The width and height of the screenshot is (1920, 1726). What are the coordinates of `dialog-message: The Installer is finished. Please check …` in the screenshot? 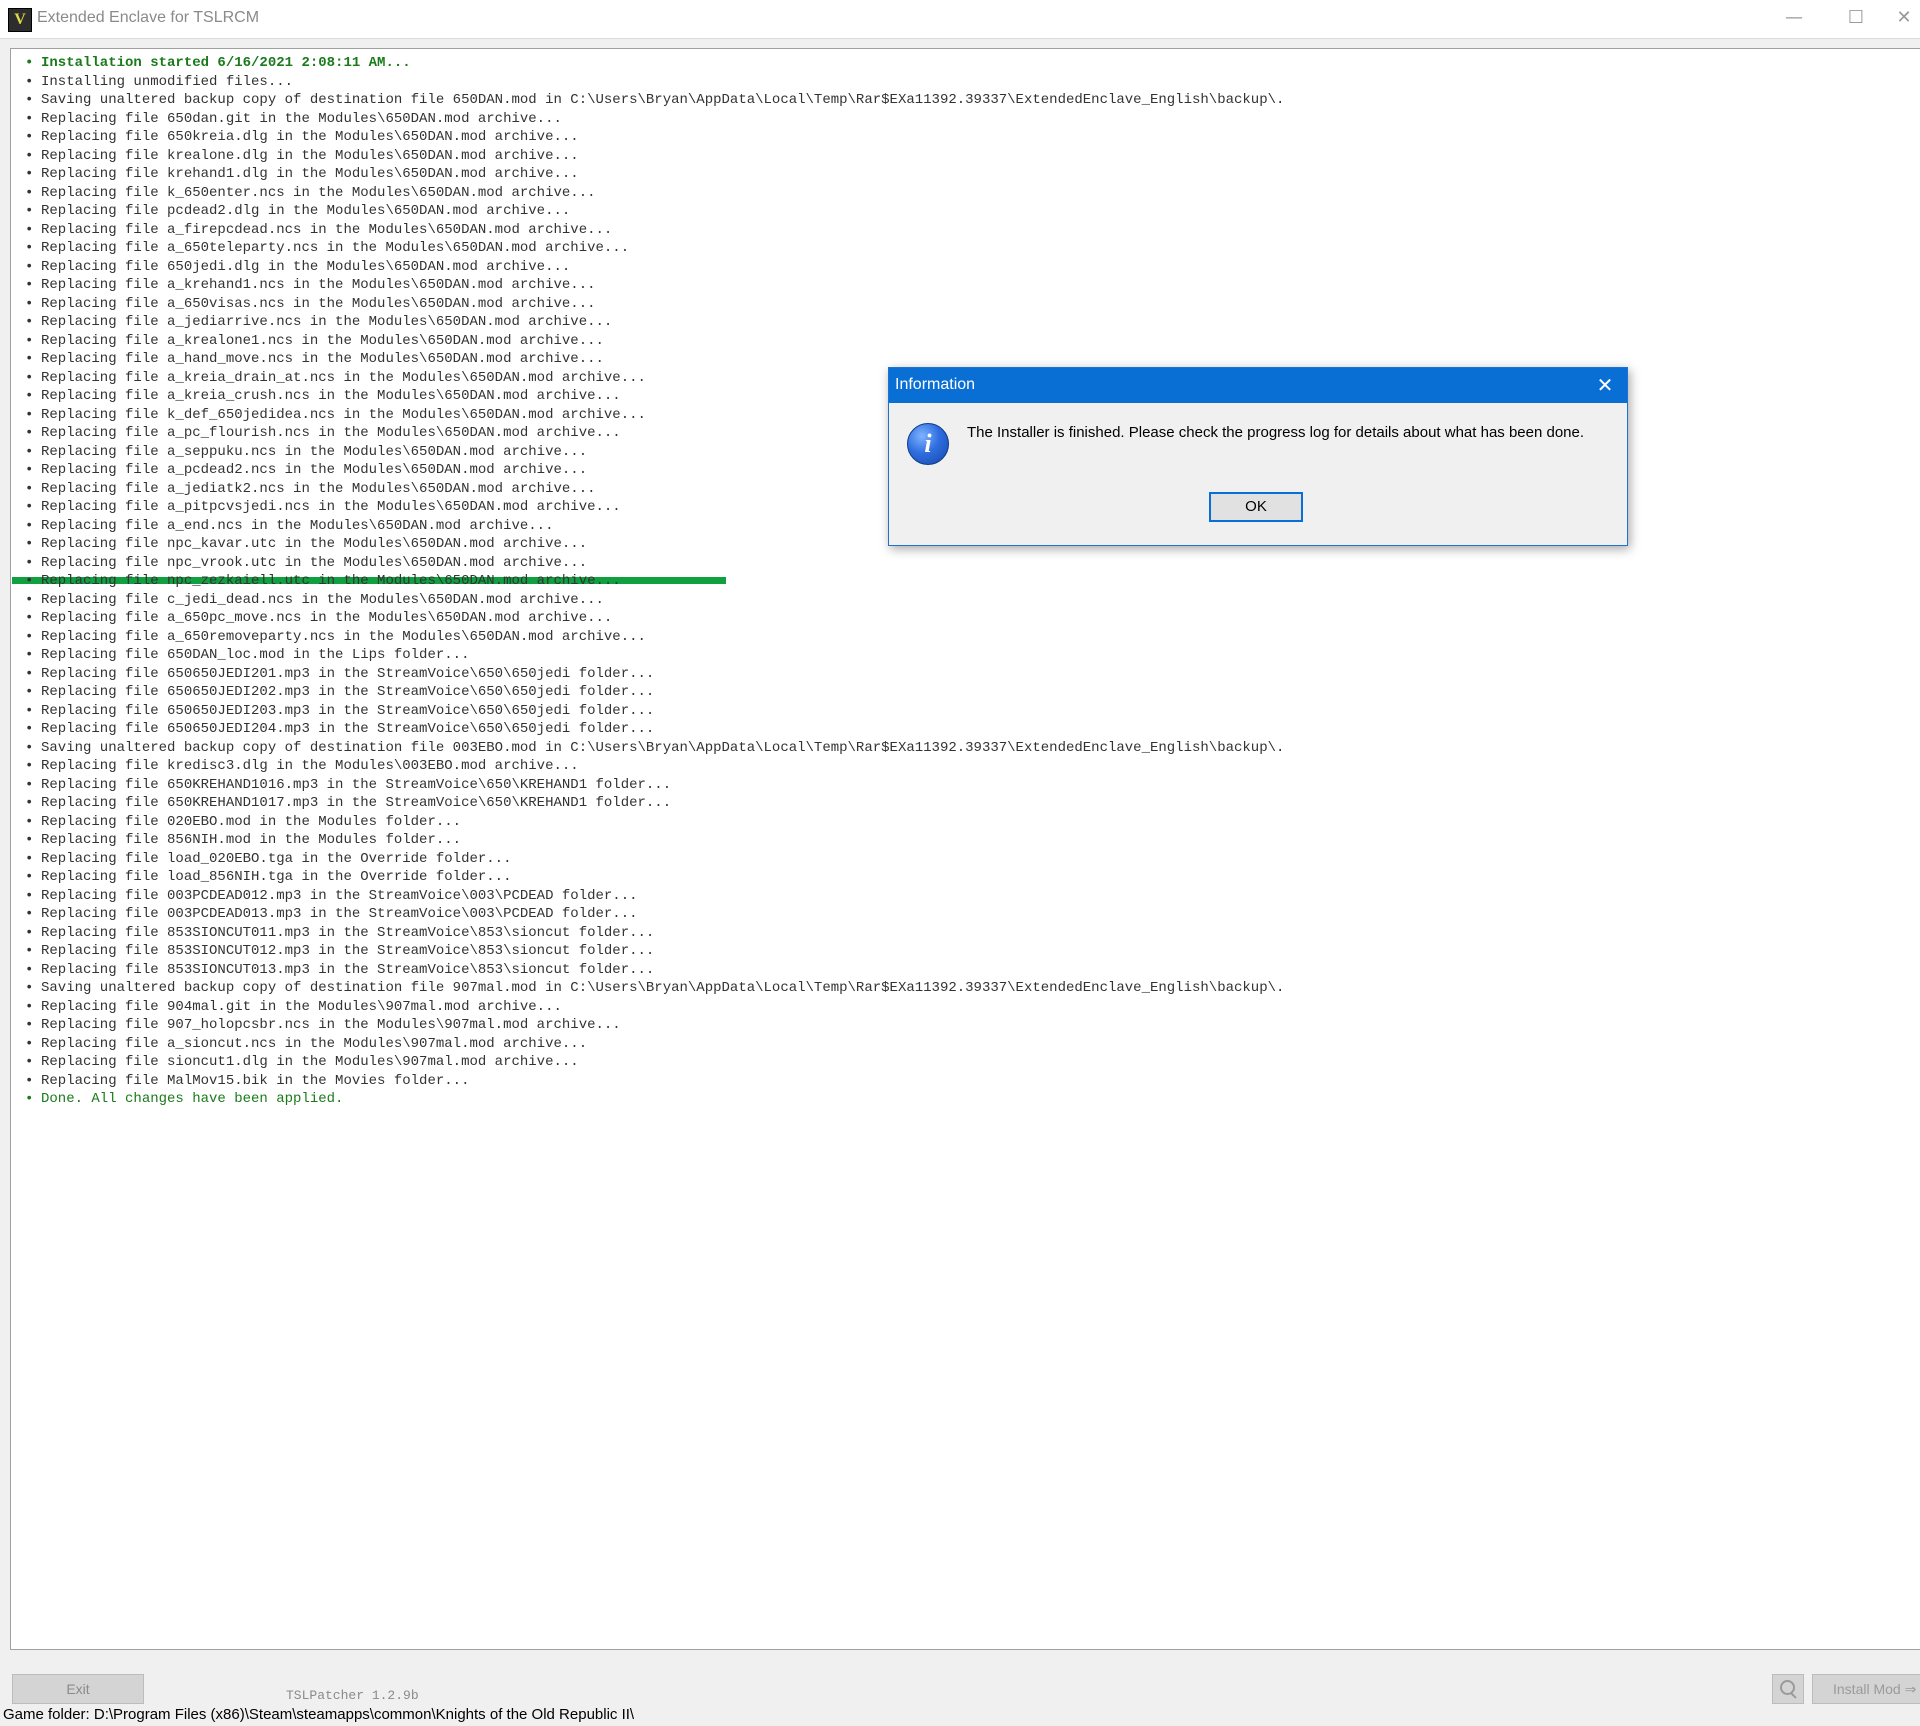 It's located at (1276, 432).